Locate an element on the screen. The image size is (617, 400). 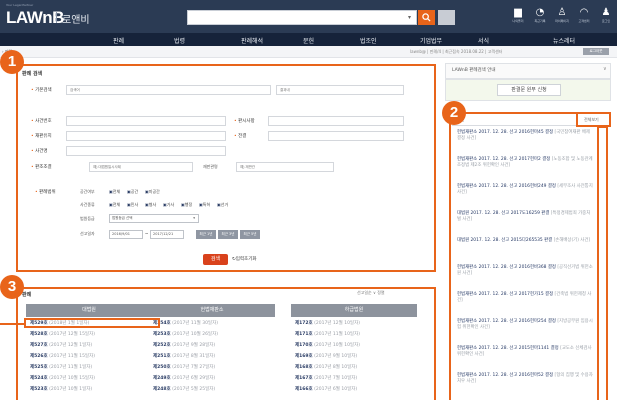
date-to-input: 2017/12/21 is located at coordinates (167, 234).